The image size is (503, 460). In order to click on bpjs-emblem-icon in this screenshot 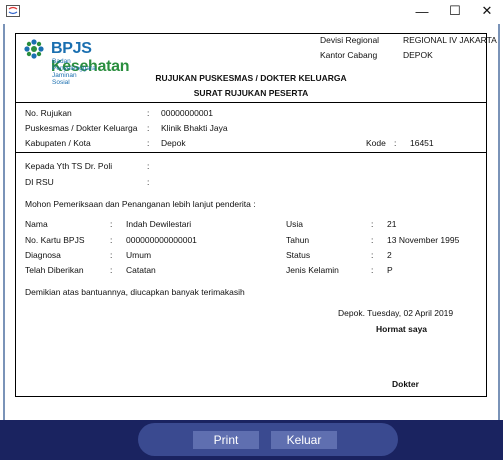, I will do `click(34, 49)`.